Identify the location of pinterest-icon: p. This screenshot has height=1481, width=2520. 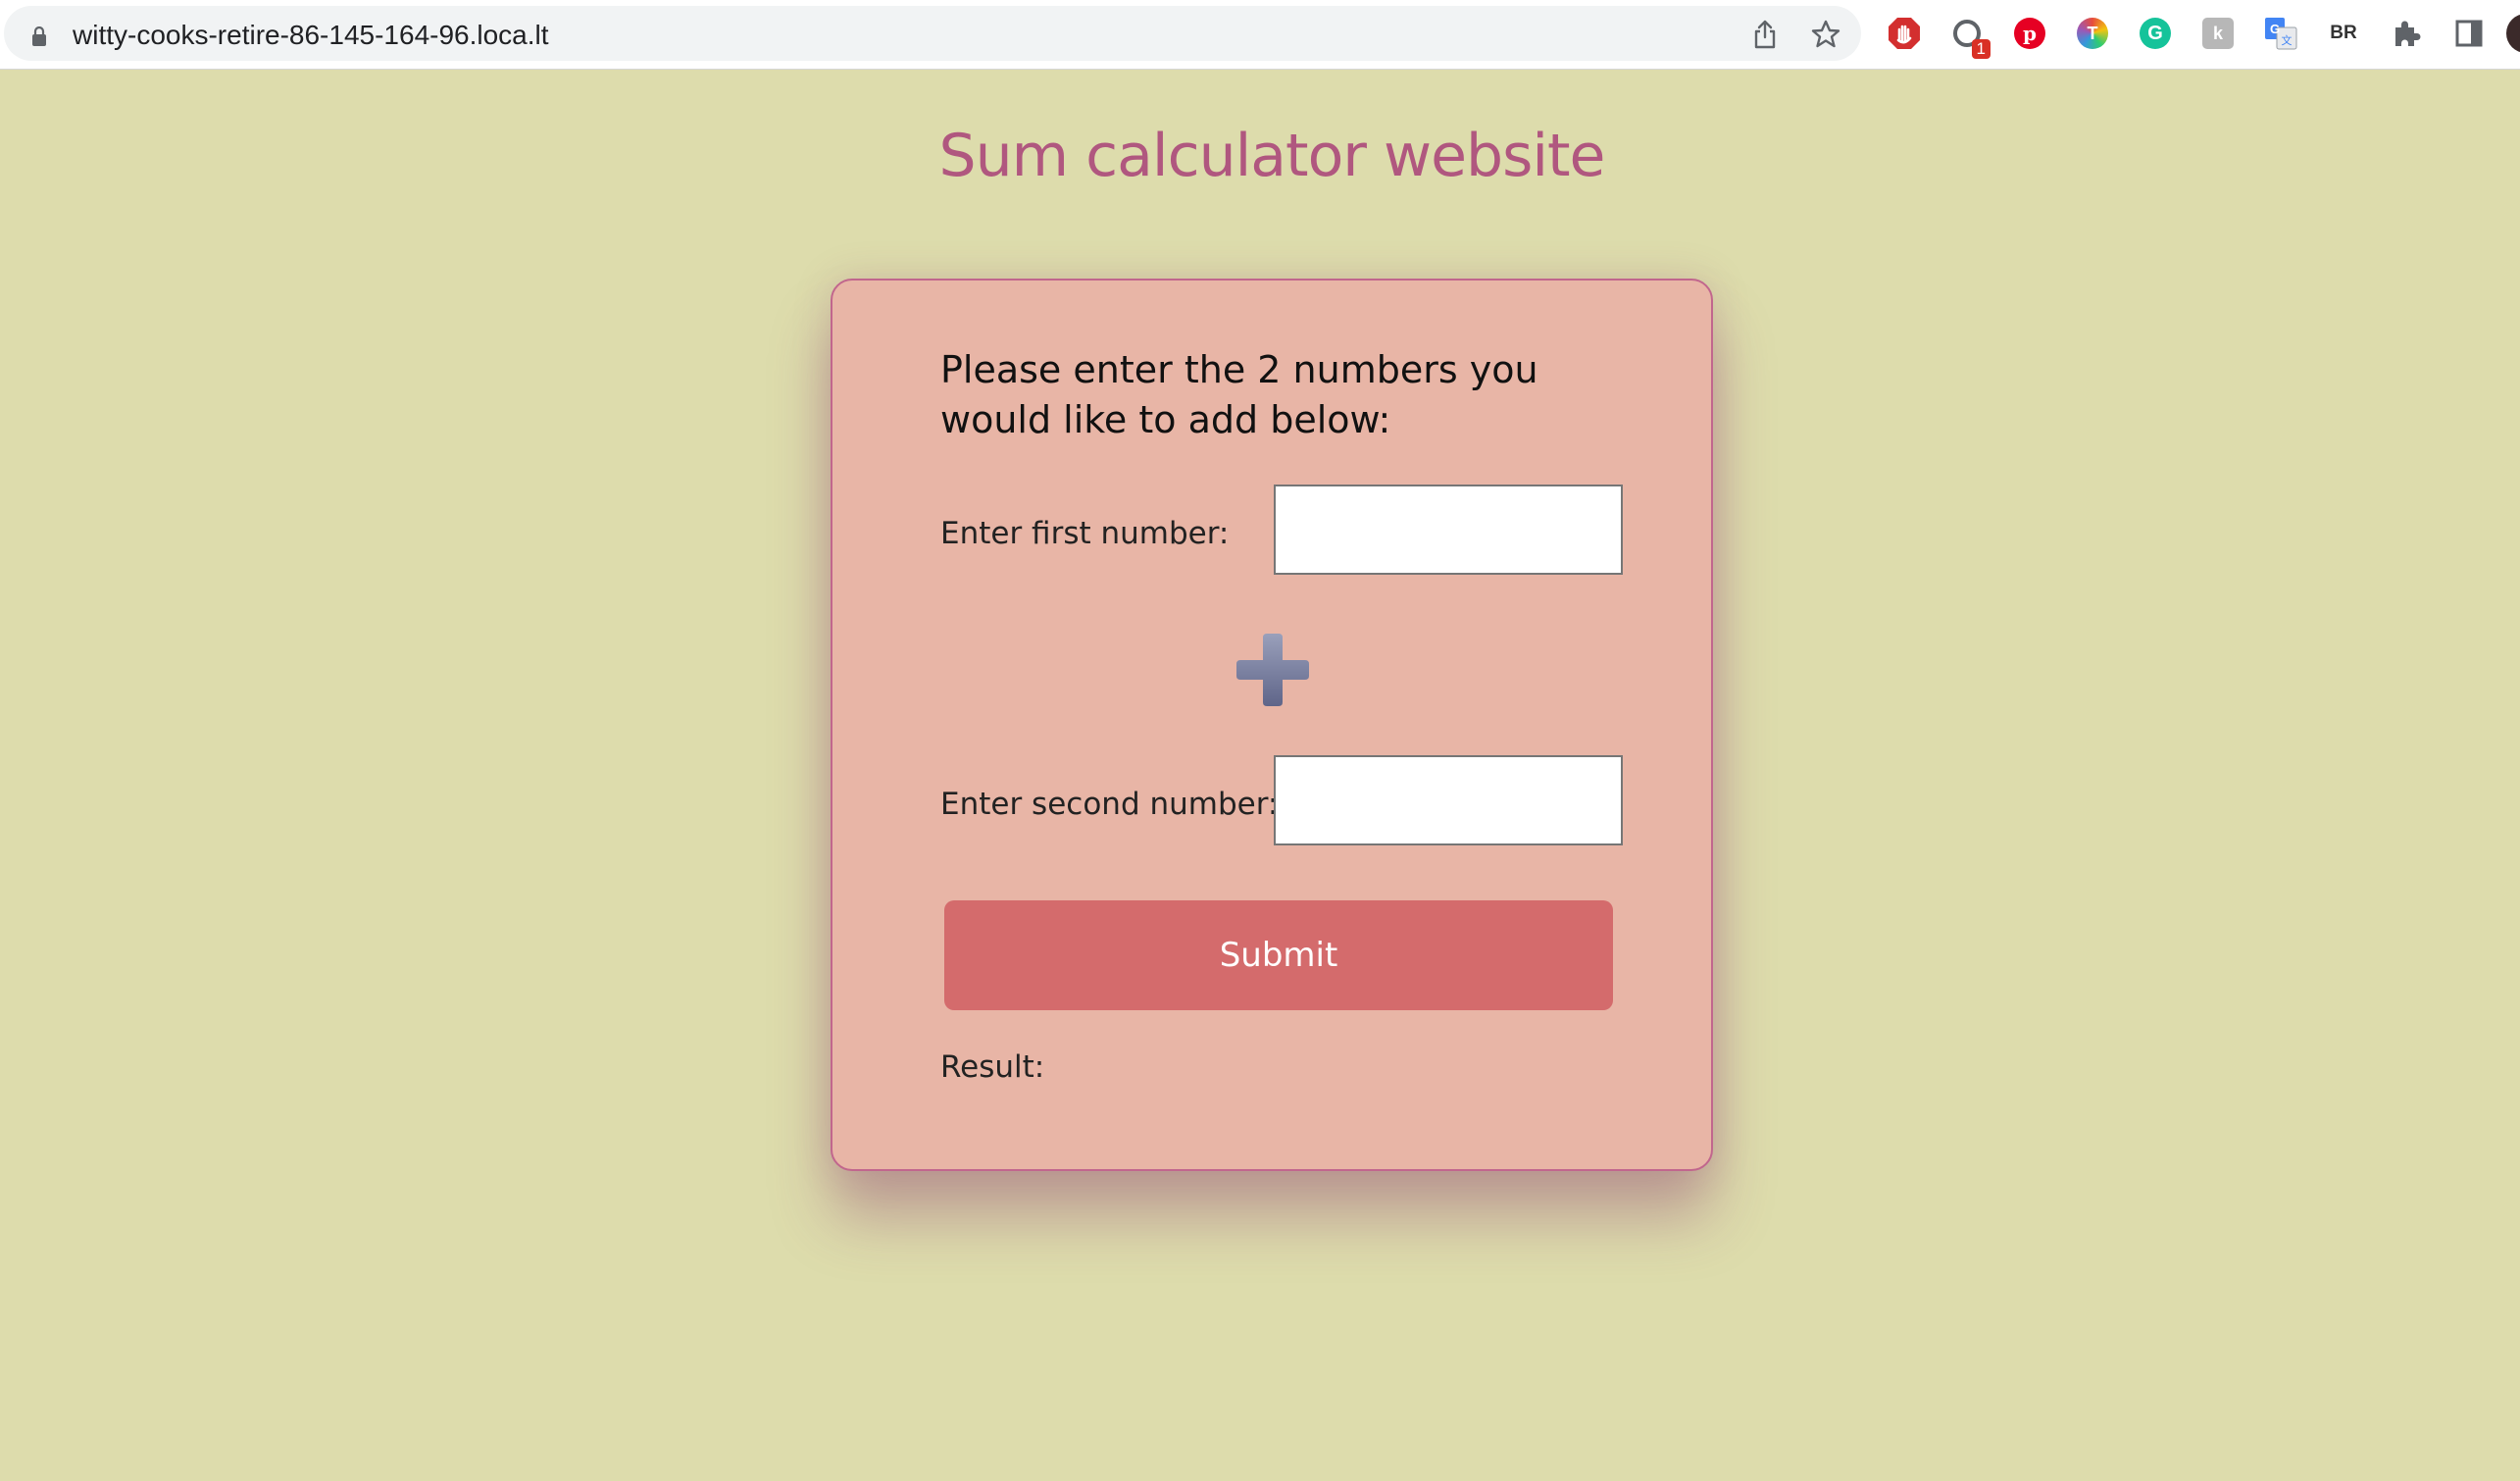
(2029, 34).